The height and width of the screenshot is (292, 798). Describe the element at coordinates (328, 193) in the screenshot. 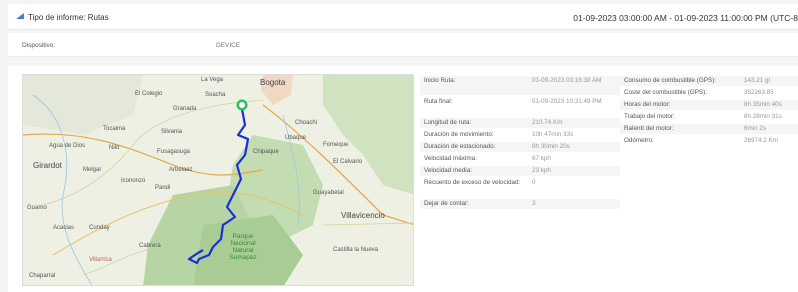

I see `map-label: Guayabetal` at that location.